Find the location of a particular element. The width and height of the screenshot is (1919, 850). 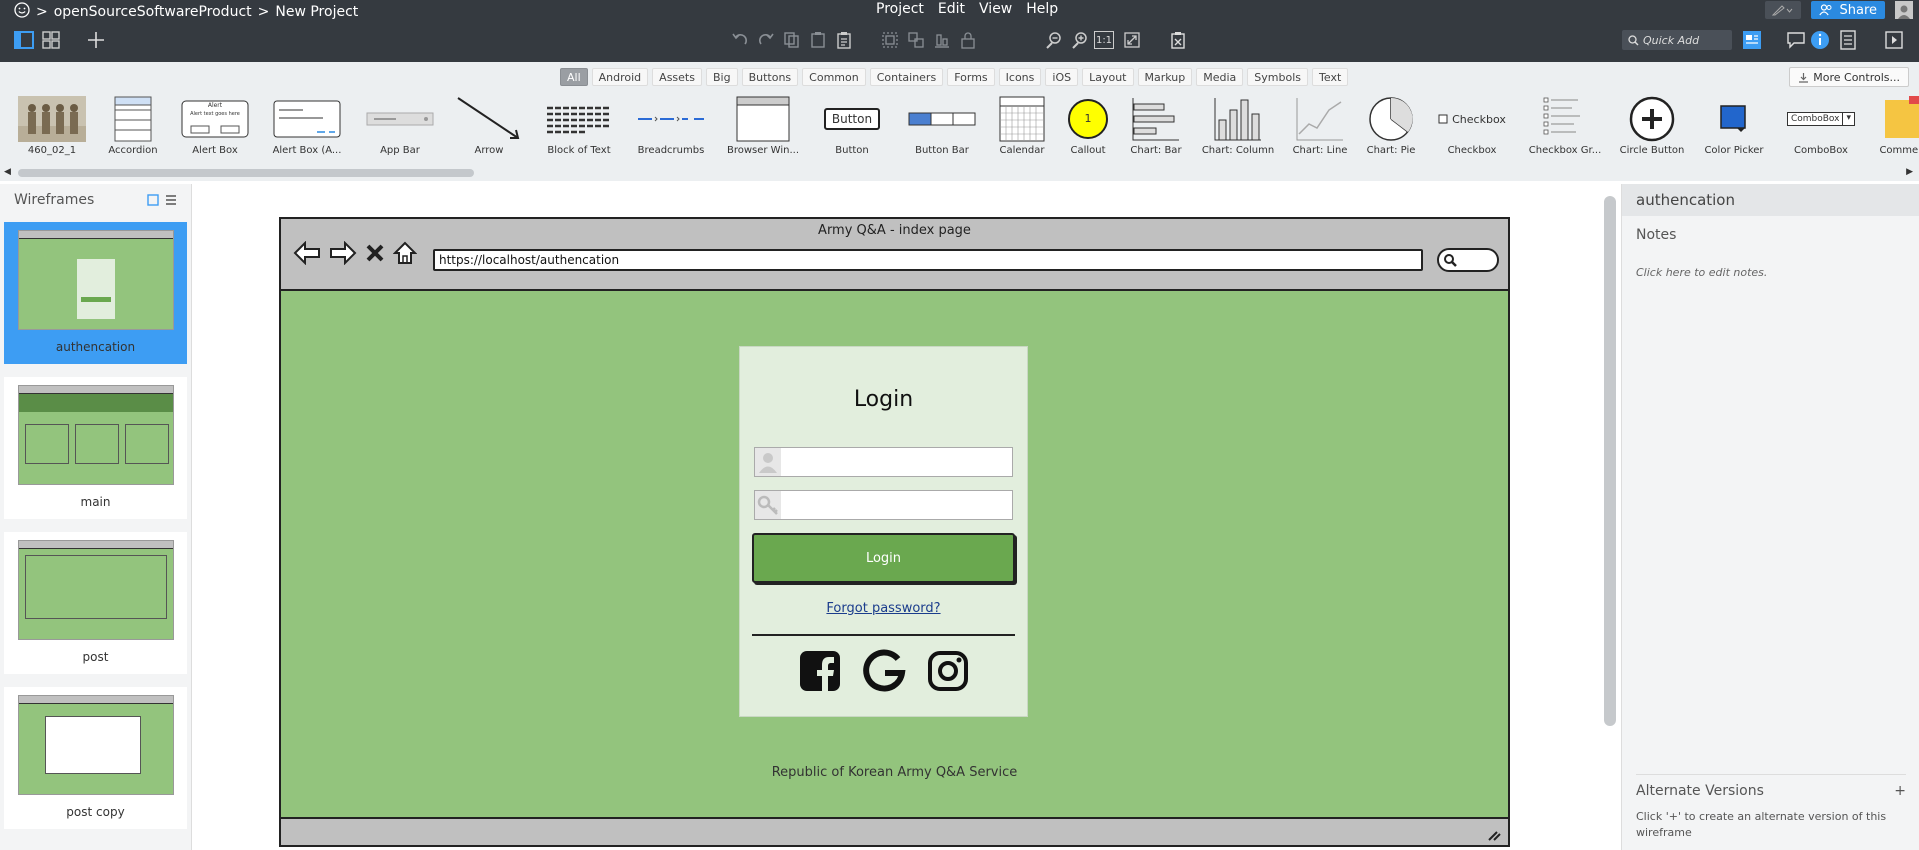

filter-icons: Icons is located at coordinates (1020, 77).